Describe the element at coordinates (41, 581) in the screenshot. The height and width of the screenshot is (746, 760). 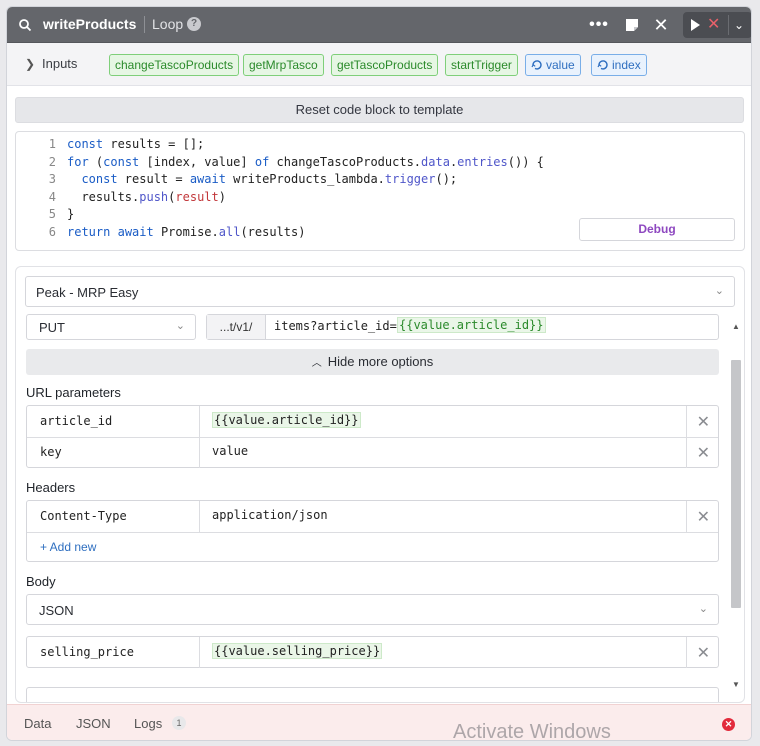
I see `body-heading: Body` at that location.